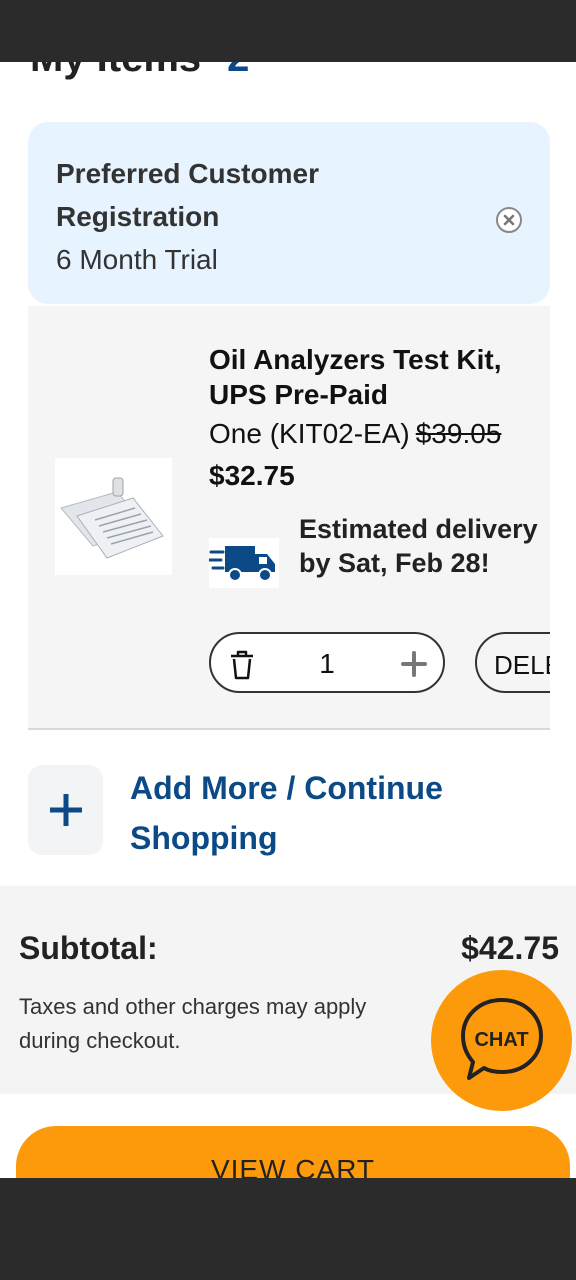 The height and width of the screenshot is (1280, 576). I want to click on quantity-stepper: 1, so click(327, 662).